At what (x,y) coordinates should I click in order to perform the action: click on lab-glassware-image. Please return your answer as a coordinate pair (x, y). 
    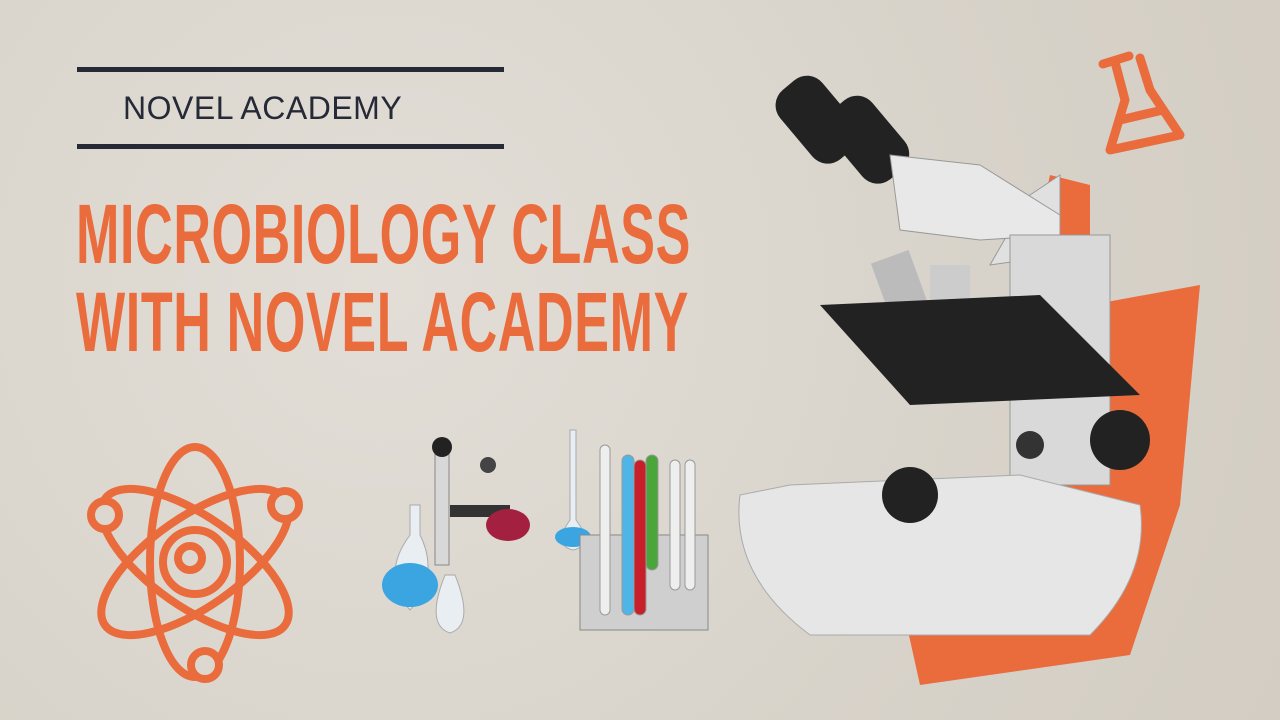
    Looking at the image, I should click on (545, 531).